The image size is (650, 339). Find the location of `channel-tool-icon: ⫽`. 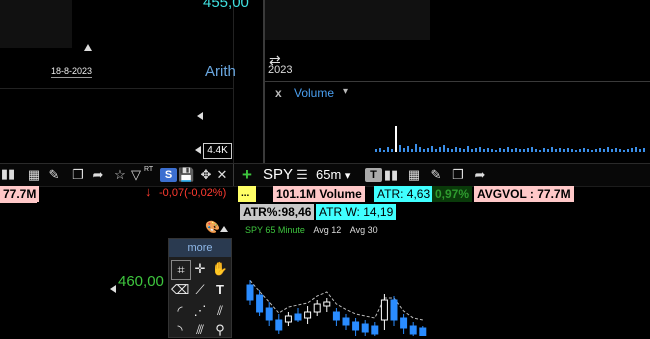

channel-tool-icon: ⫽ is located at coordinates (220, 311).